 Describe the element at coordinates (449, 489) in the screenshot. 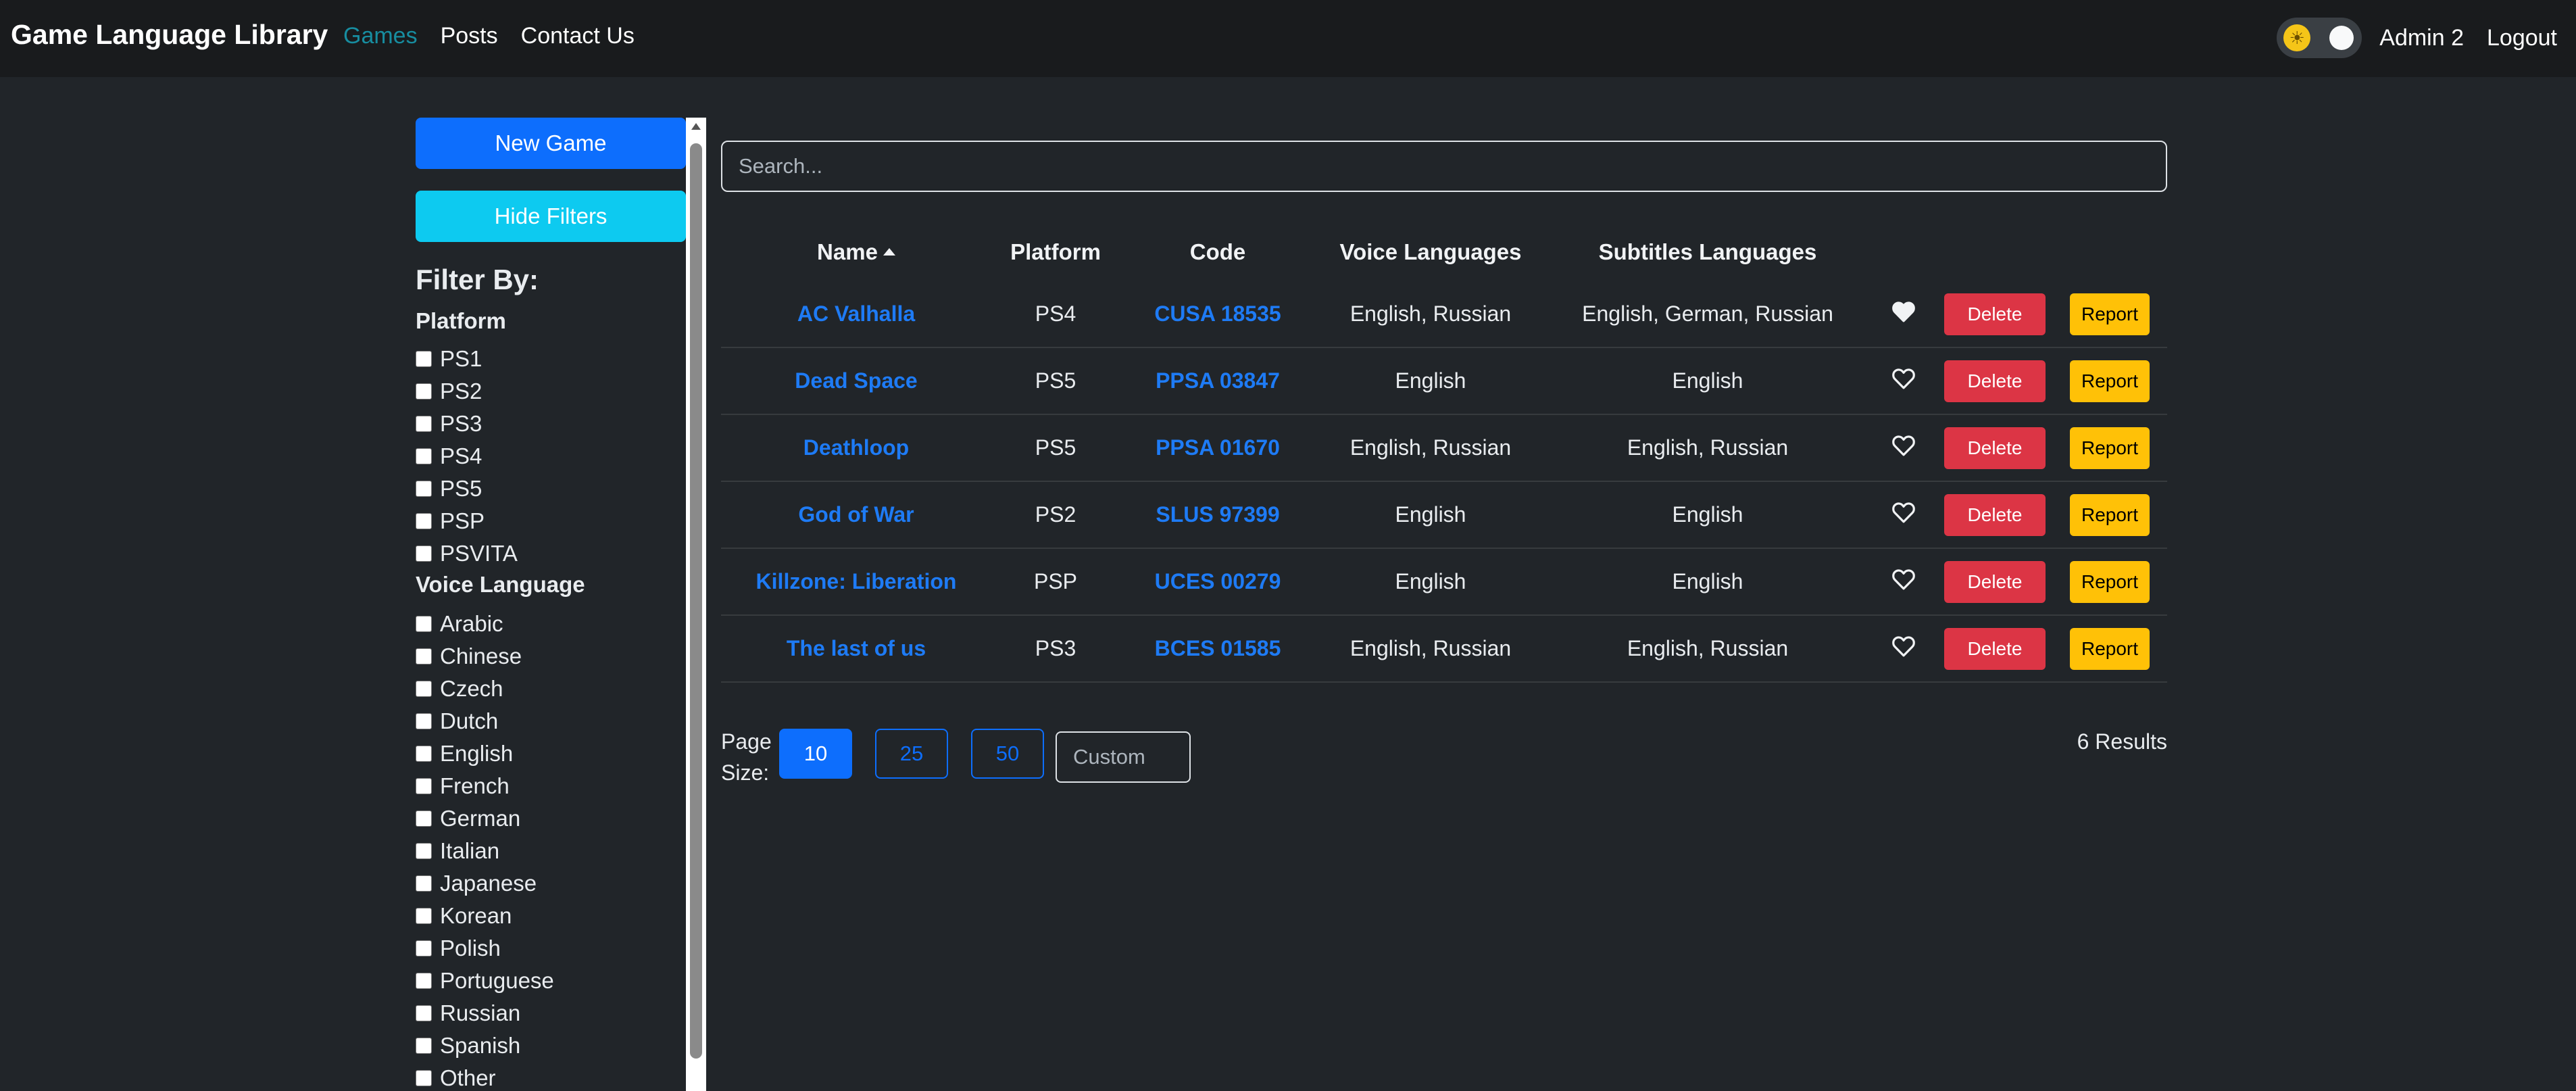

I see `platform-option-ps5: PS5` at that location.